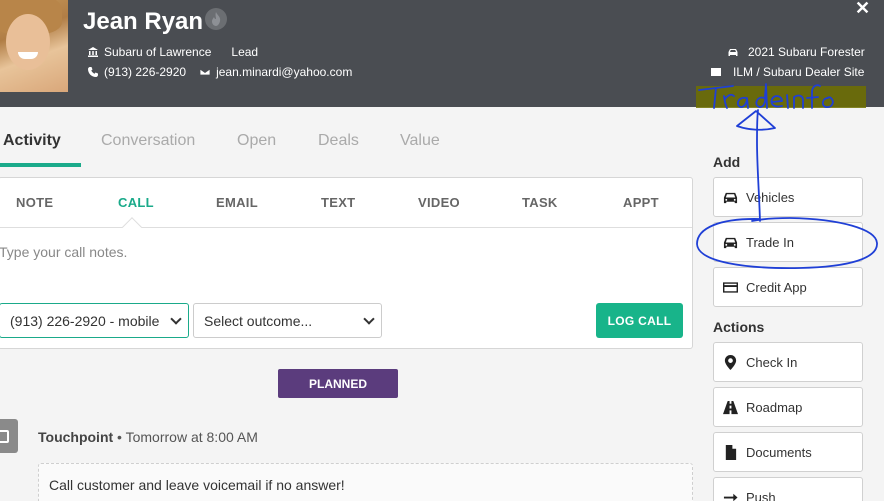  Describe the element at coordinates (148, 141) in the screenshot. I see `tab-conversation: Conversation` at that location.